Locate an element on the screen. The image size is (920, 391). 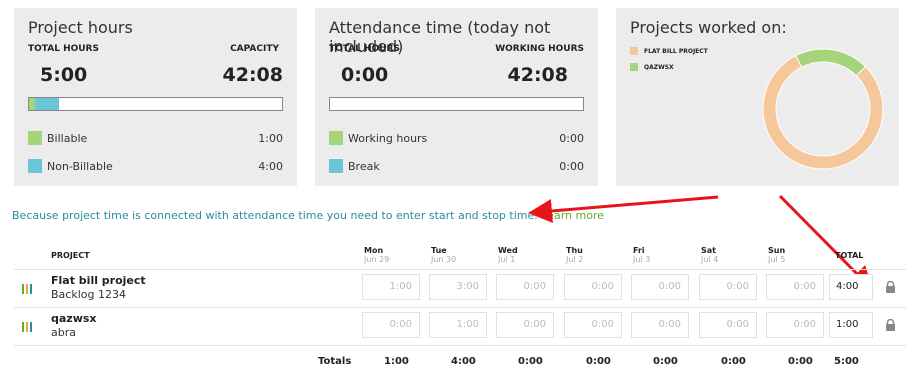
day-header-6: Sun Jul 5 is located at coordinates (776, 255).